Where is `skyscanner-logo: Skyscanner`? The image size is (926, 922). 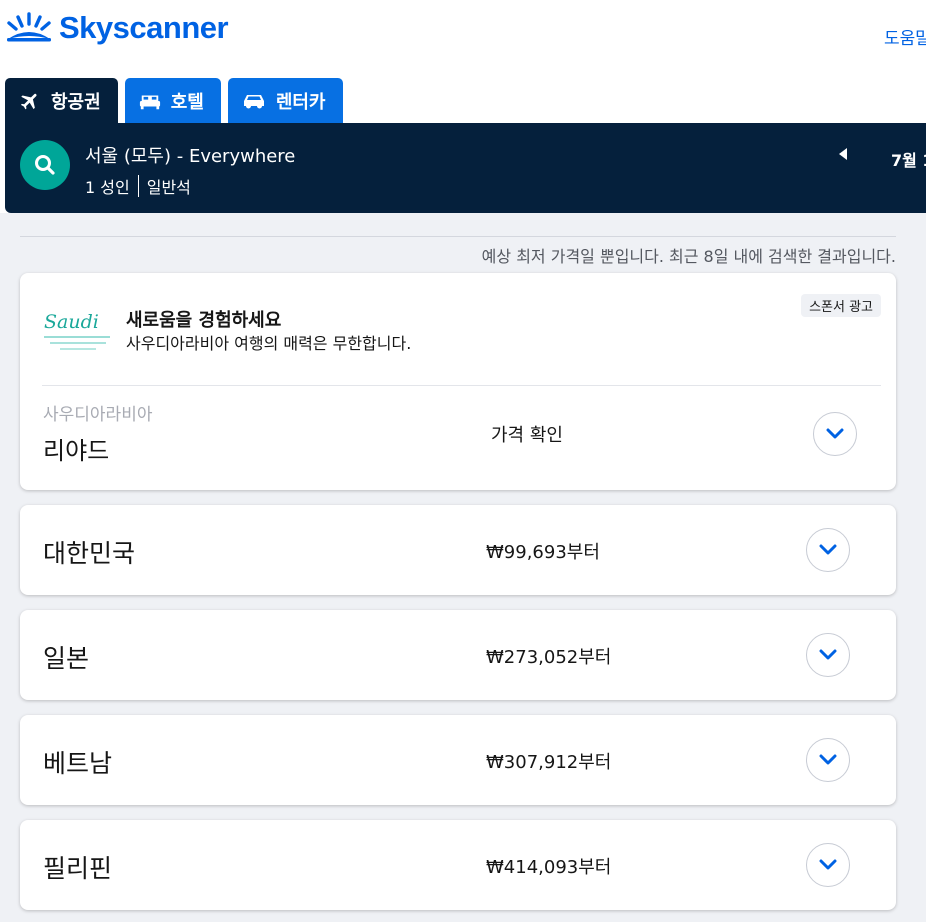
skyscanner-logo: Skyscanner is located at coordinates (117, 28).